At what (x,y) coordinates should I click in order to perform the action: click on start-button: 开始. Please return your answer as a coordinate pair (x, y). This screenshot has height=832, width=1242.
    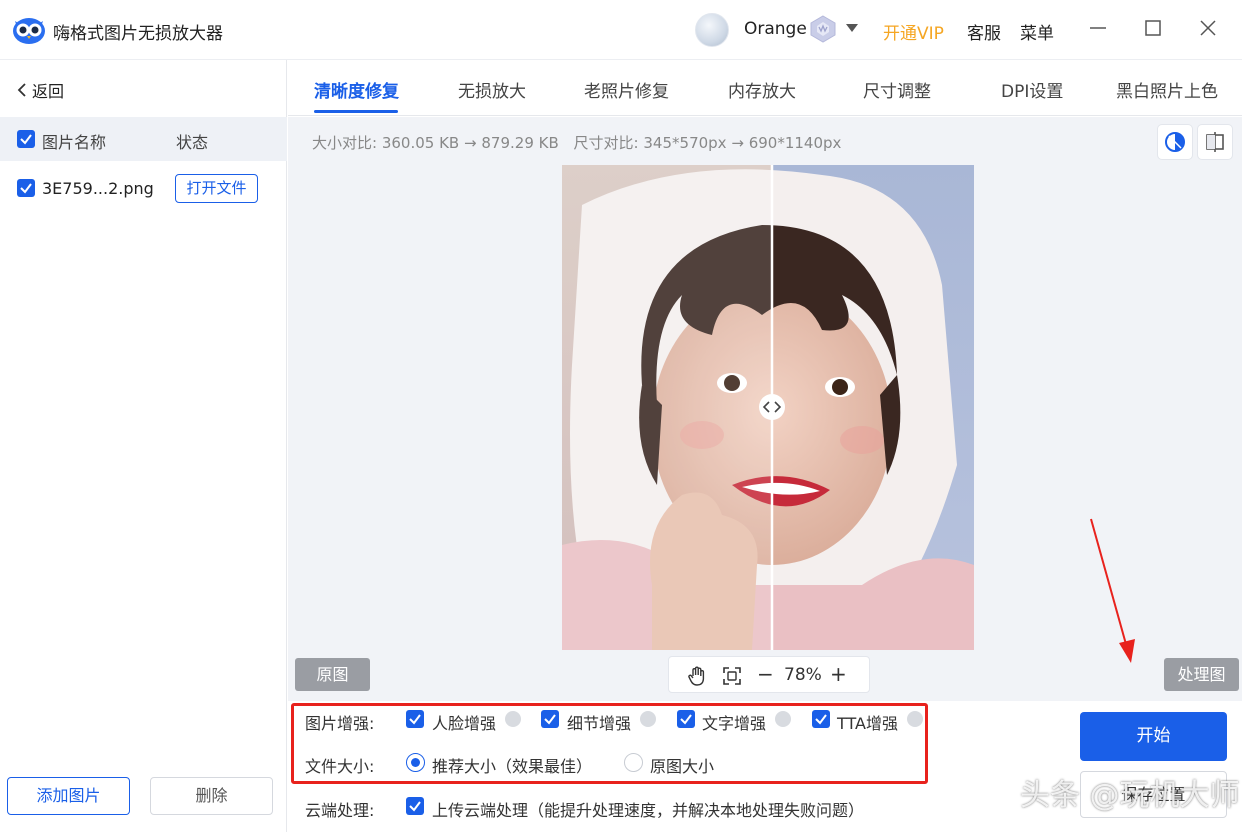
    Looking at the image, I should click on (1153, 736).